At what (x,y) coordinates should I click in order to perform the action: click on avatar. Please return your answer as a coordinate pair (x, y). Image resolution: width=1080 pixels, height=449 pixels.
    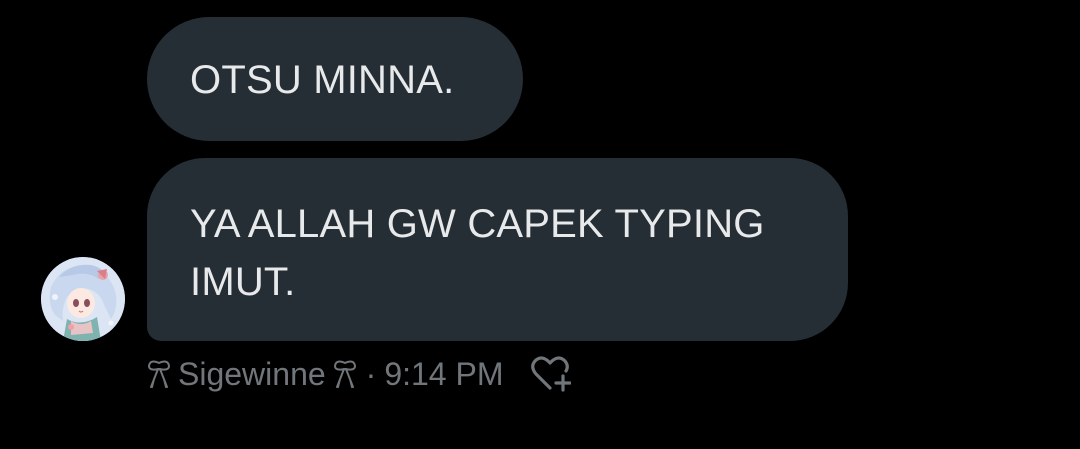
    Looking at the image, I should click on (83, 299).